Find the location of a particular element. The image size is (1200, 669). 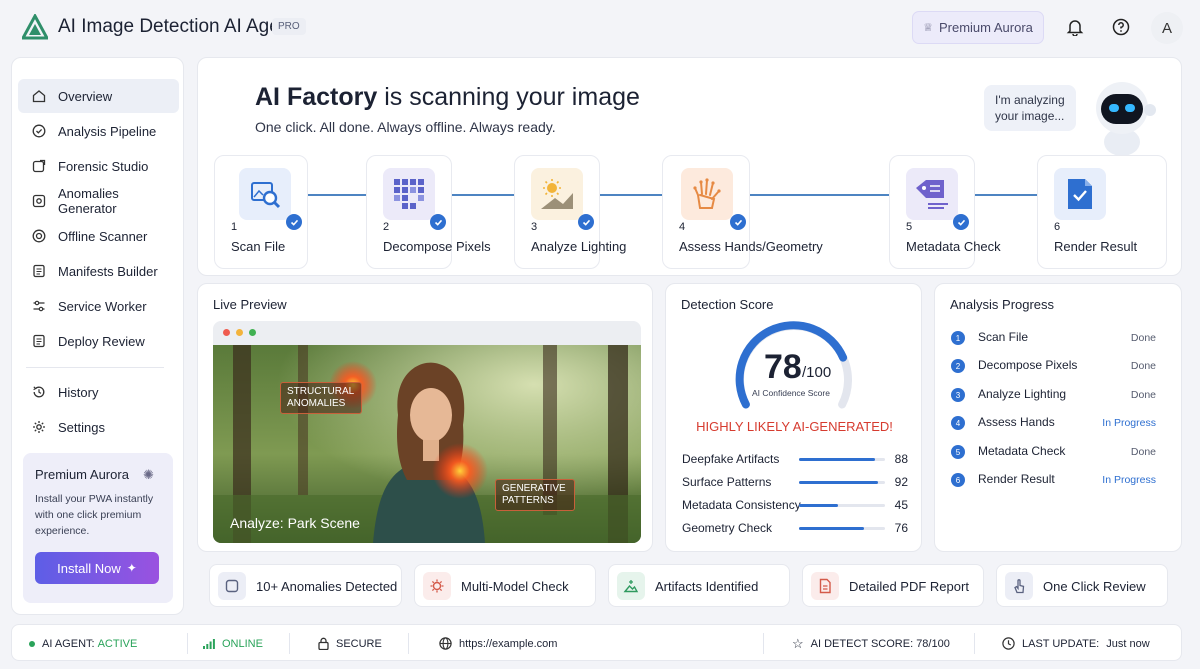

premium-button-label: Premium Aurora is located at coordinates (985, 27).